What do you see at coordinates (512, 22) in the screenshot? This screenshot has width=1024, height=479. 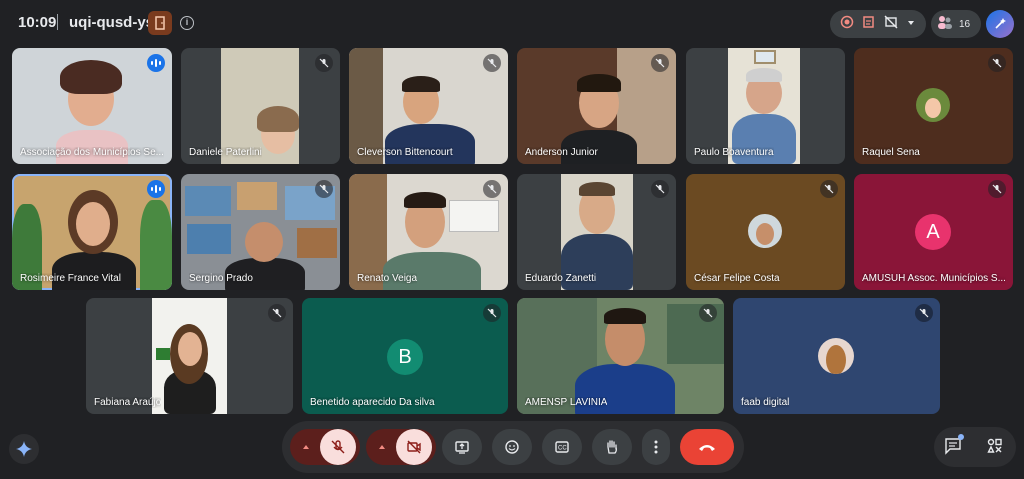 I see `top-bar: 10:09 uqi-qusd-ysj i 16` at bounding box center [512, 22].